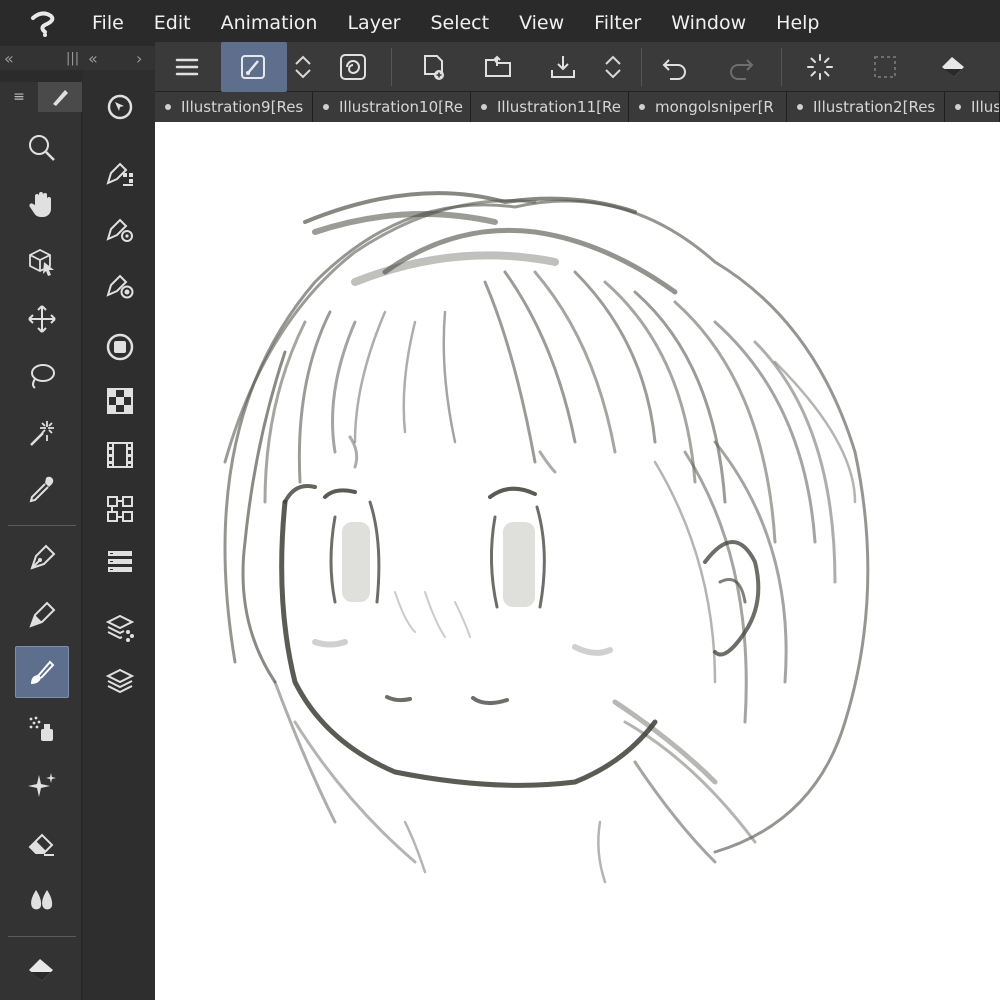 This screenshot has width=1000, height=1000. I want to click on menu-window: Window, so click(708, 23).